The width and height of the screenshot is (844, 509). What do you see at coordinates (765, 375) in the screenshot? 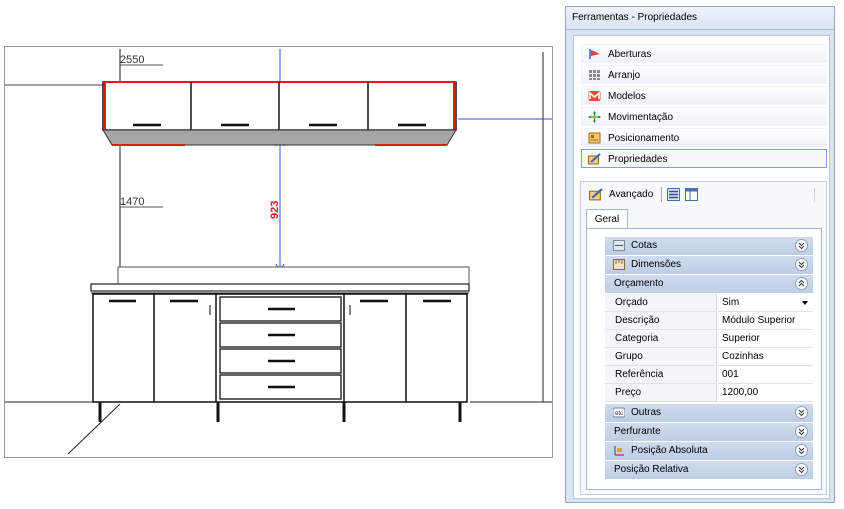
I see `property-value: 001` at bounding box center [765, 375].